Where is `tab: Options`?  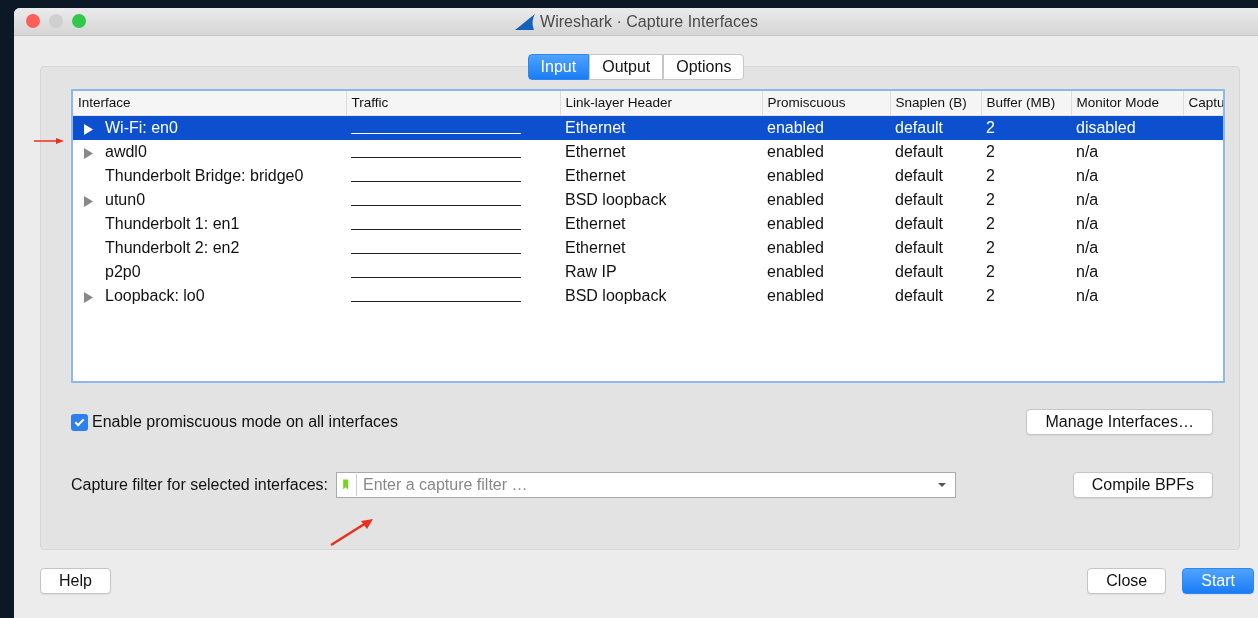 tab: Options is located at coordinates (704, 67).